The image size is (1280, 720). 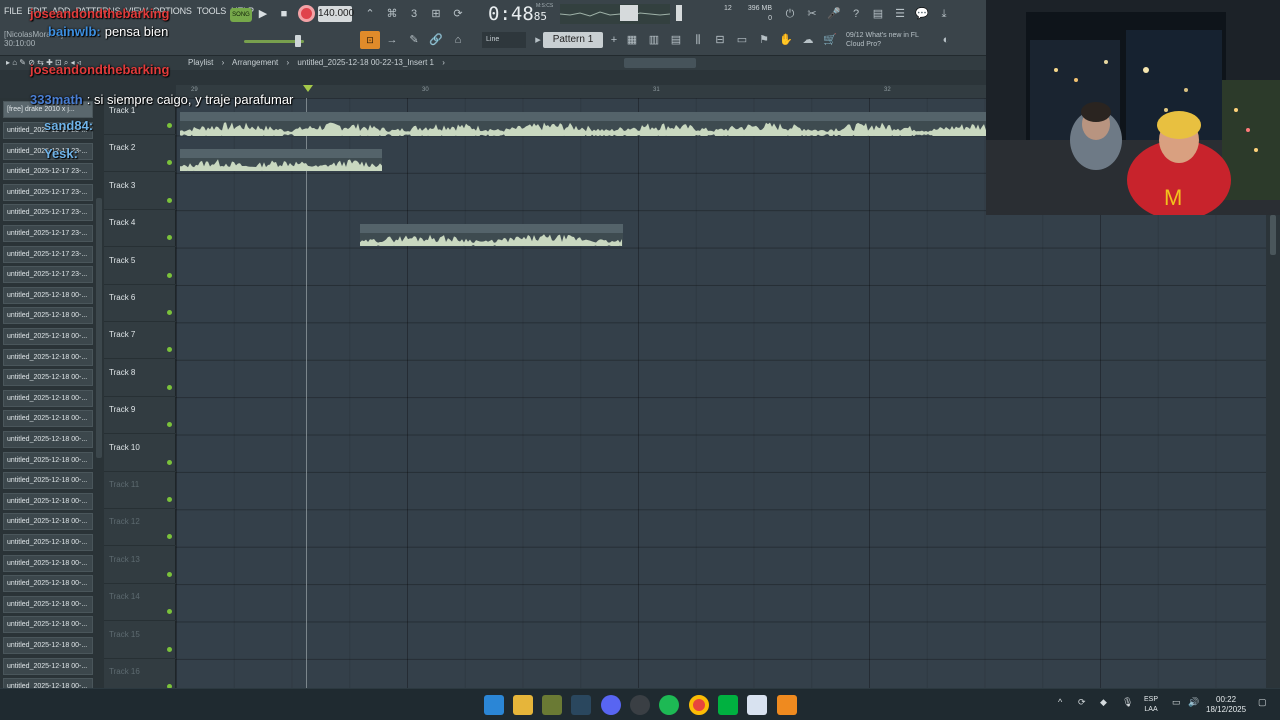 What do you see at coordinates (552, 705) in the screenshot?
I see `minecraft-icon` at bounding box center [552, 705].